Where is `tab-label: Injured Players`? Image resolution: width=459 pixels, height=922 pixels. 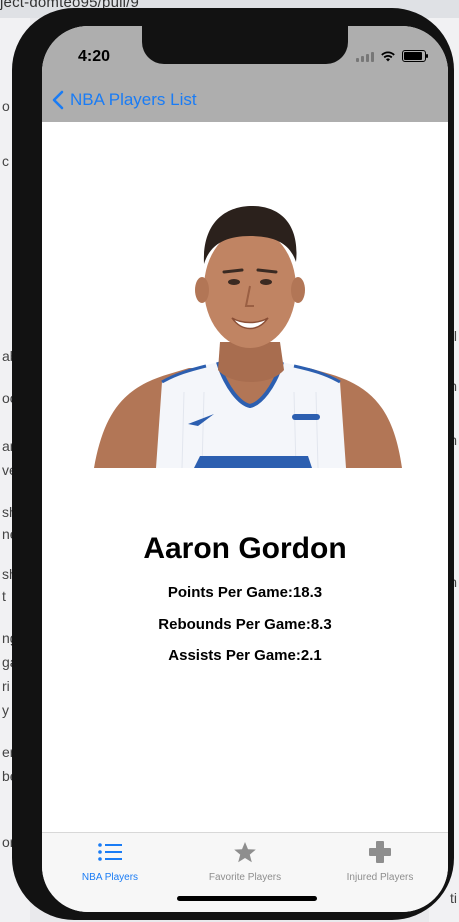
tab-label: Injured Players is located at coordinates (380, 877).